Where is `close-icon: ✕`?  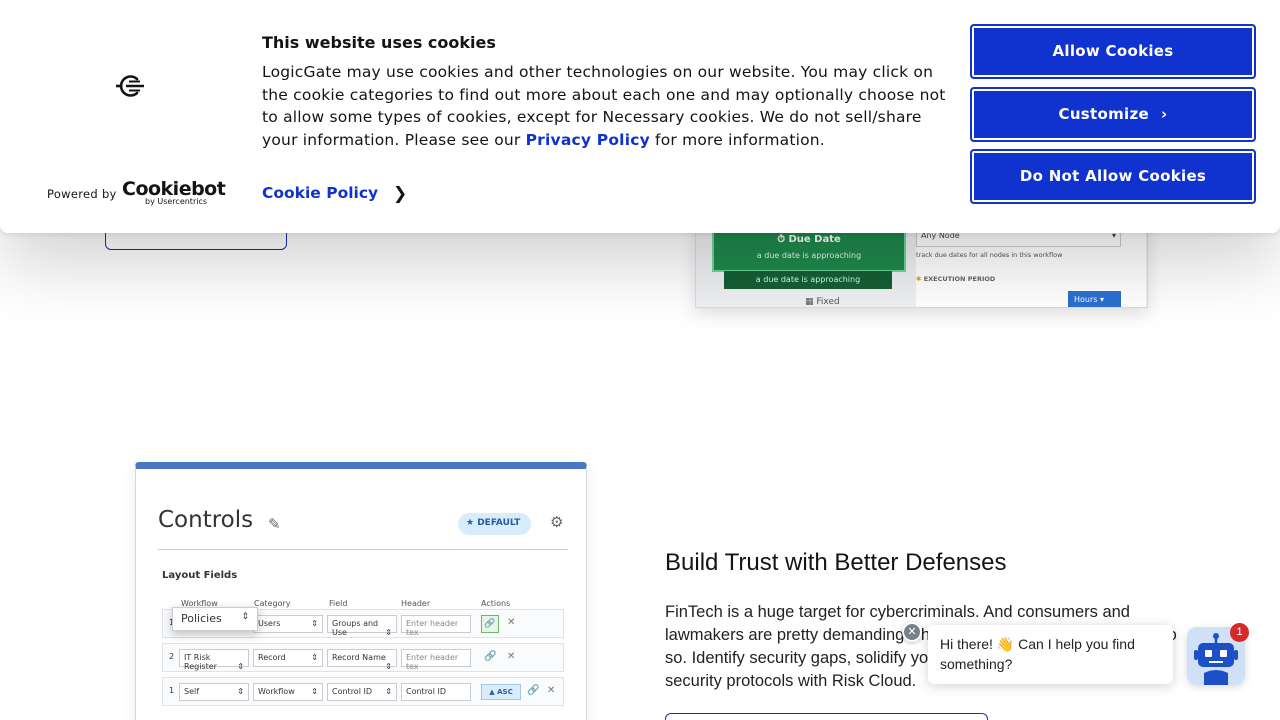 close-icon: ✕ is located at coordinates (912, 632).